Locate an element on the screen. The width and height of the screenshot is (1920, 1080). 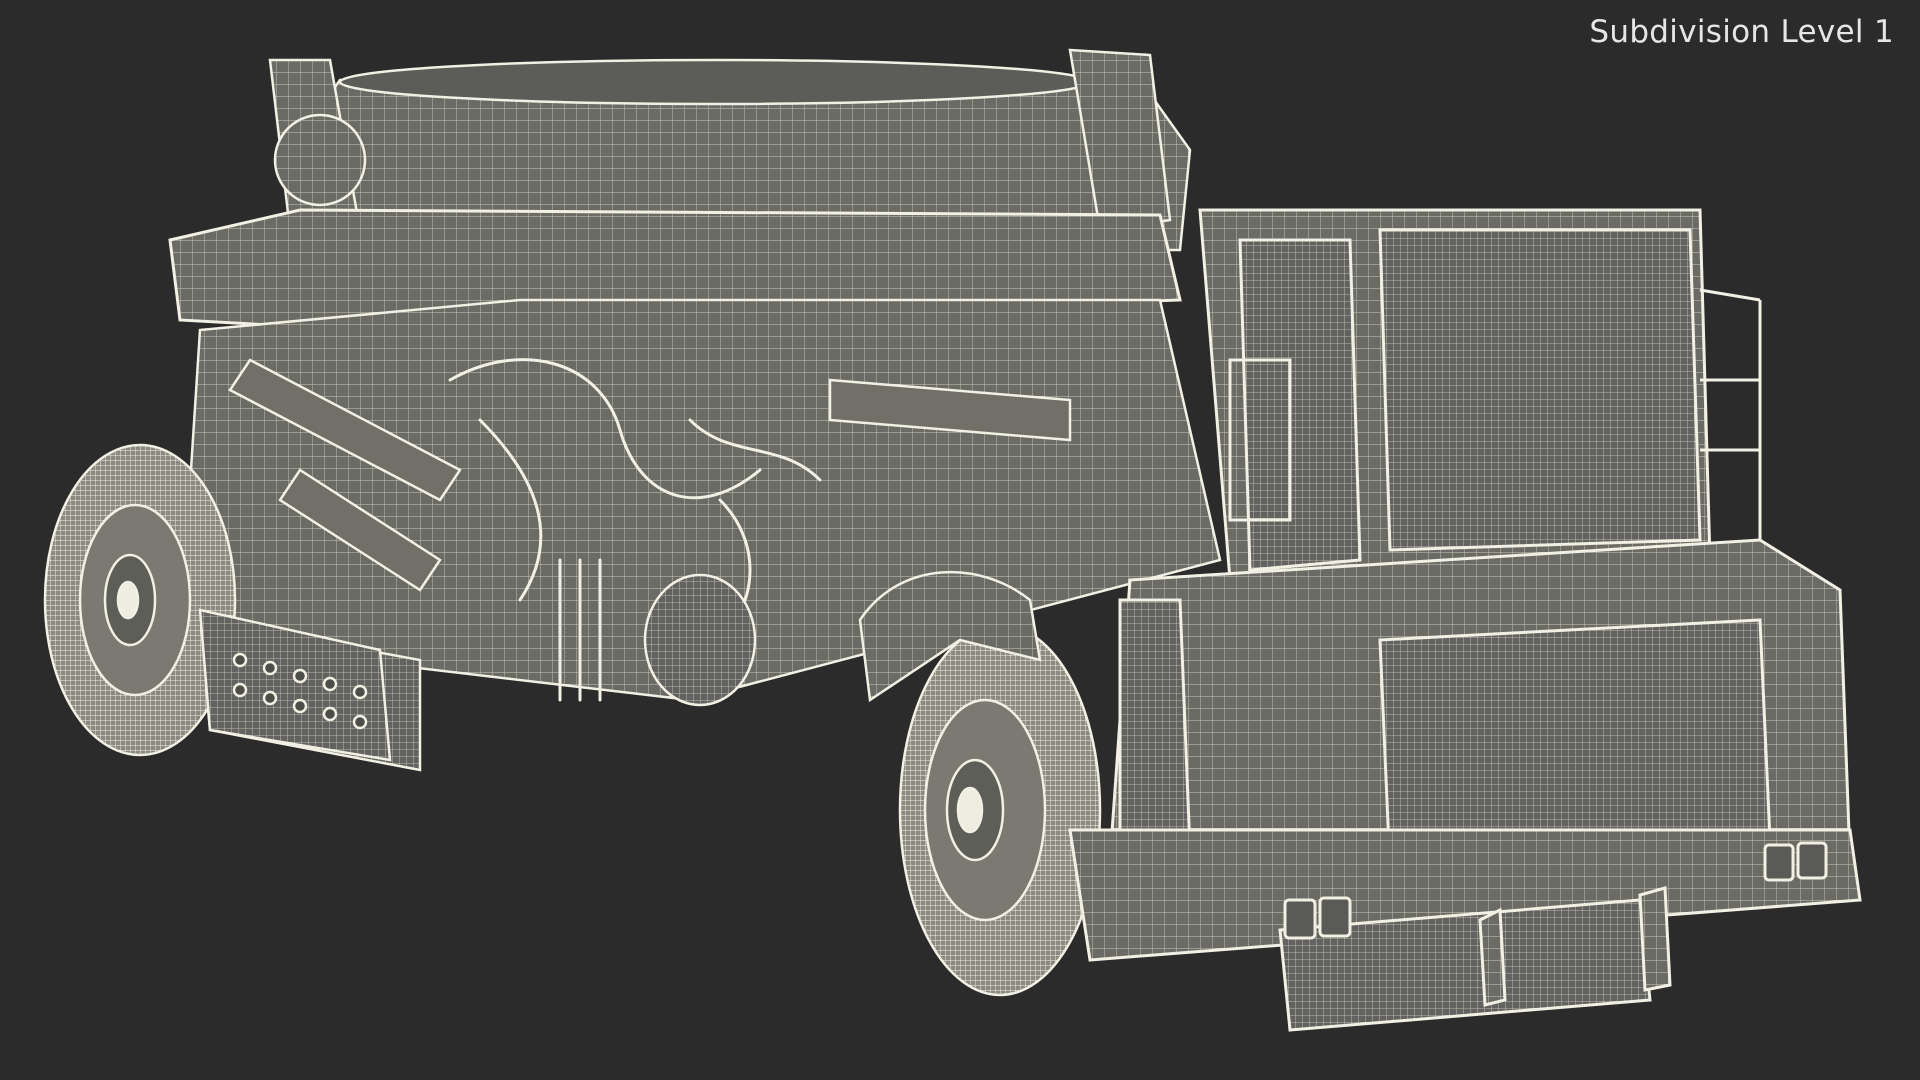
front-bumper is located at coordinates (1465, 930).